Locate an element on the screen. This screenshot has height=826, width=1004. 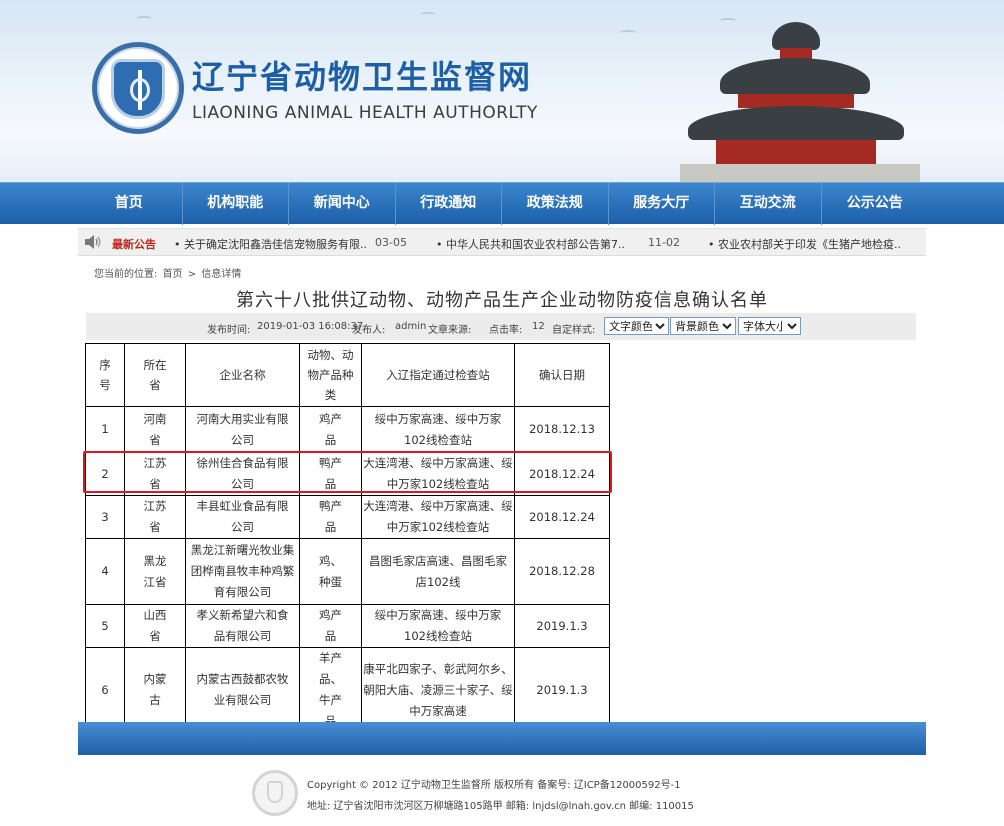
site-title: 辽宁省动物卫生监督网 is located at coordinates (362, 77).